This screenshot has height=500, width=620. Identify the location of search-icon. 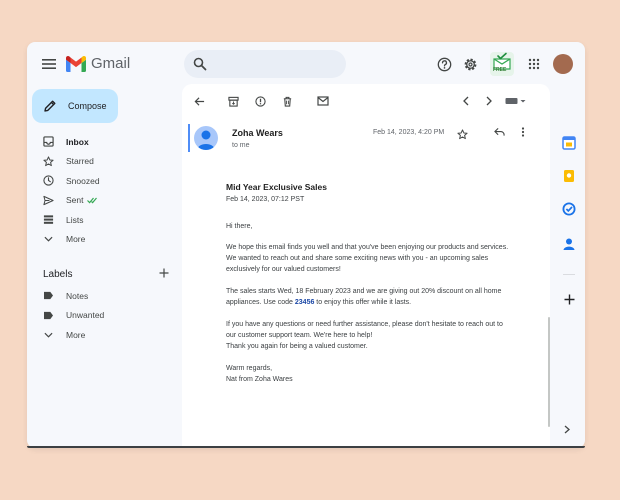
(200, 66).